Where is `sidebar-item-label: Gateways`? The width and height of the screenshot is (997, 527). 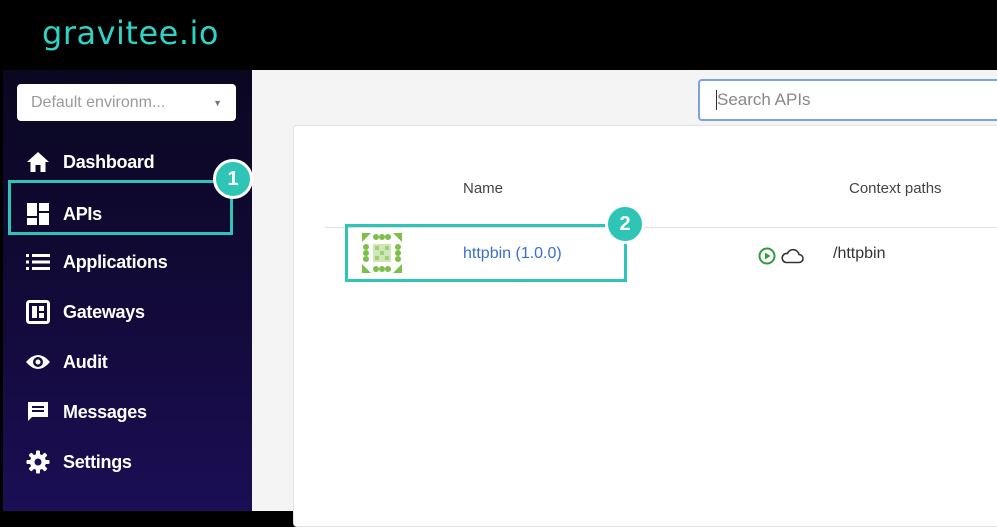 sidebar-item-label: Gateways is located at coordinates (104, 311).